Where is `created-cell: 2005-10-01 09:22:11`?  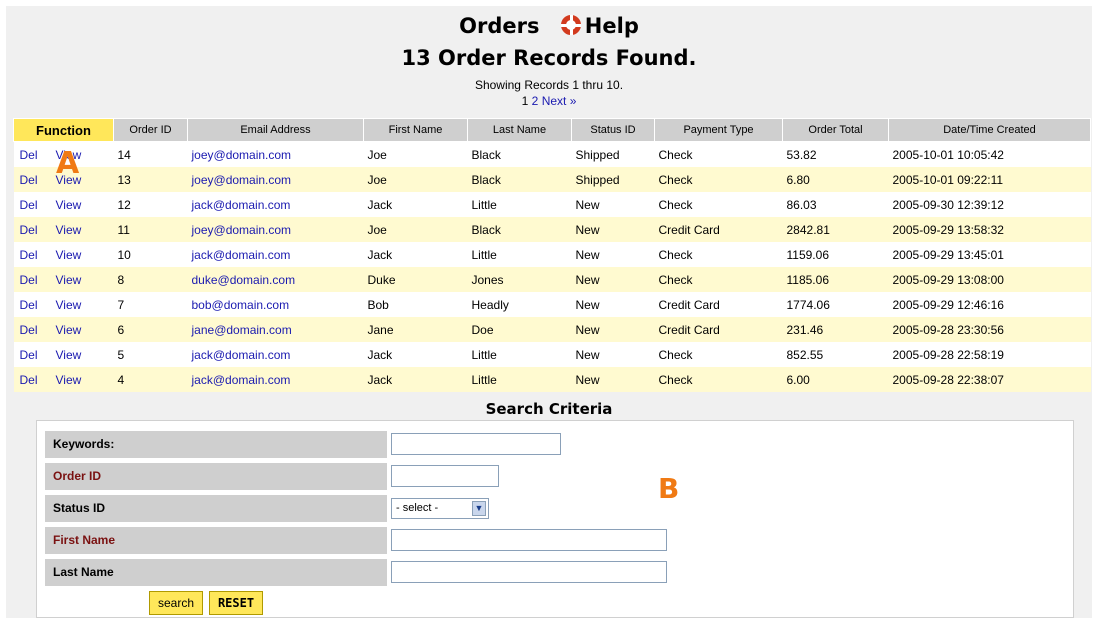
created-cell: 2005-10-01 09:22:11 is located at coordinates (989, 179).